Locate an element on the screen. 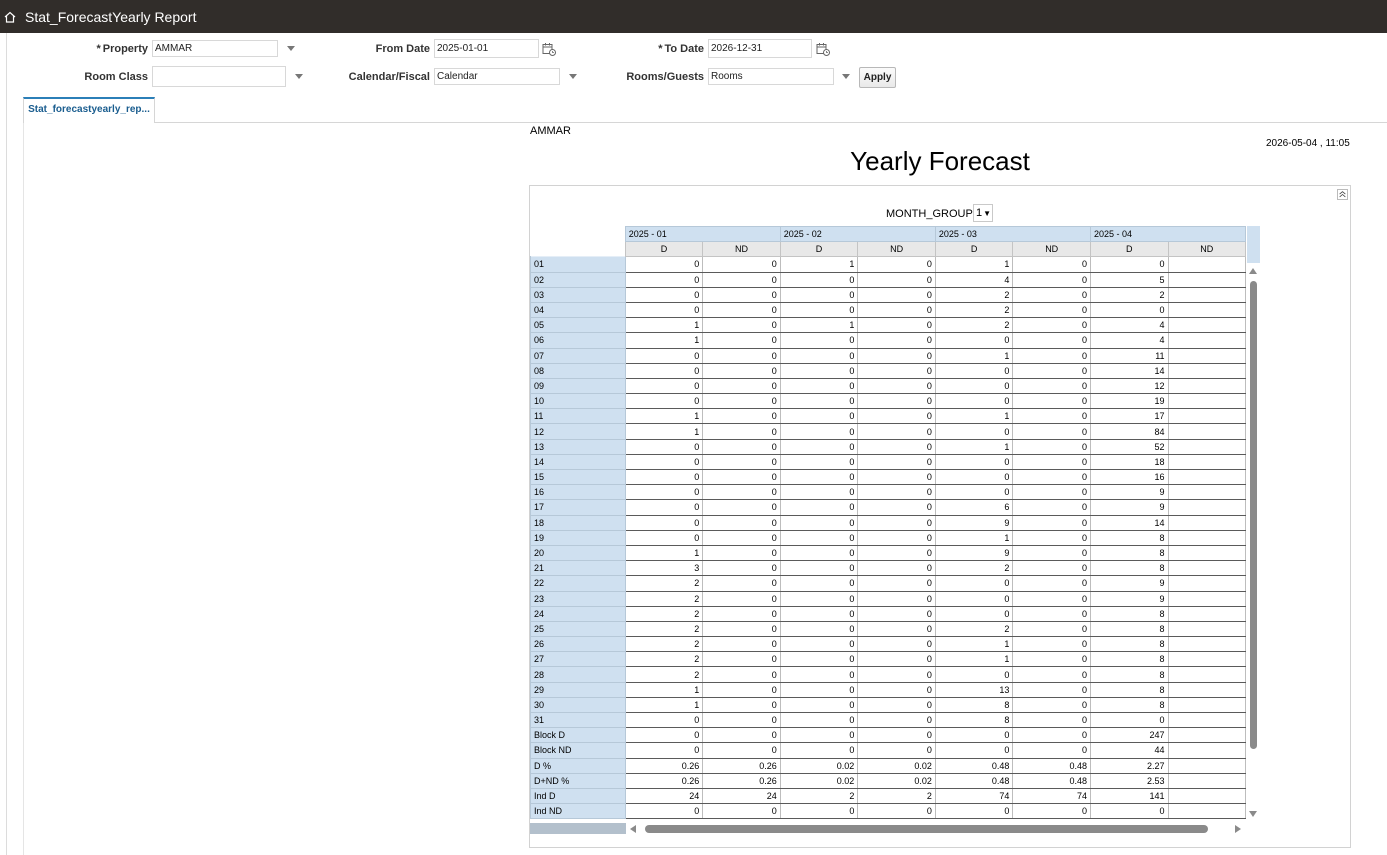  rooms-guests-dropdown-icon is located at coordinates (846, 76).